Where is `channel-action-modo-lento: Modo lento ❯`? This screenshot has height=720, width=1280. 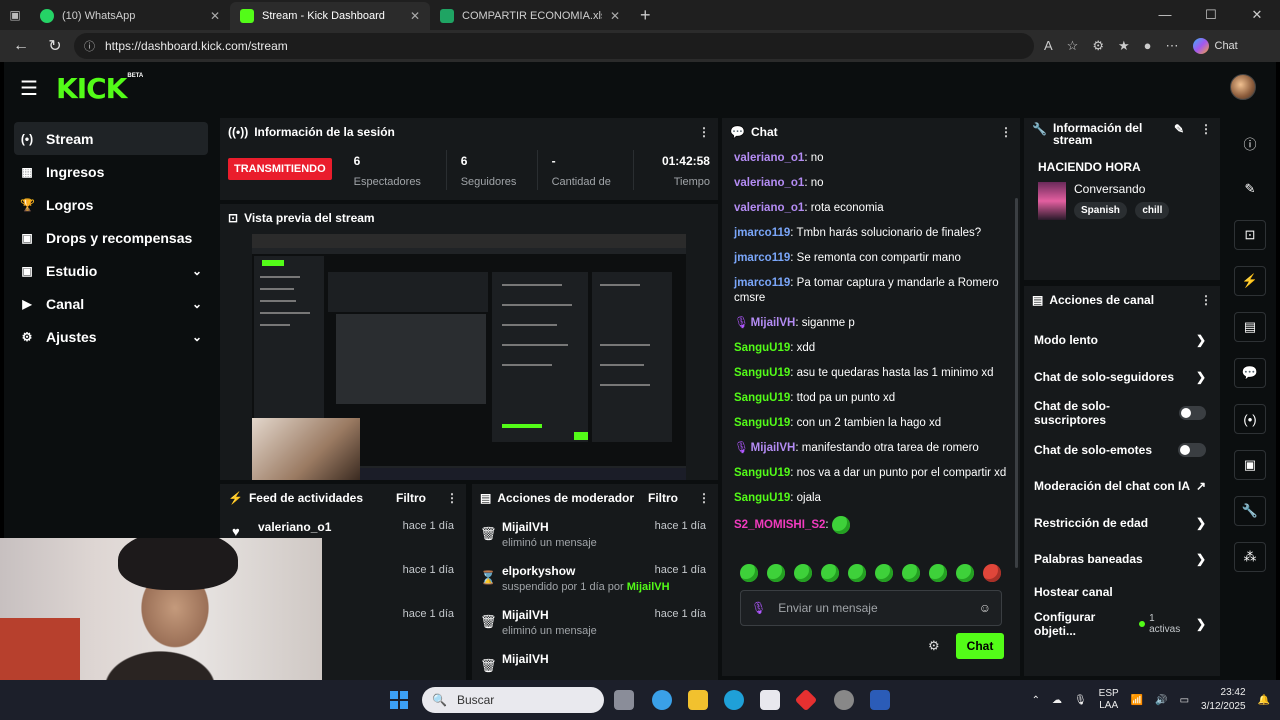
channel-action-modo-lento: Modo lento ❯ is located at coordinates (1122, 340).